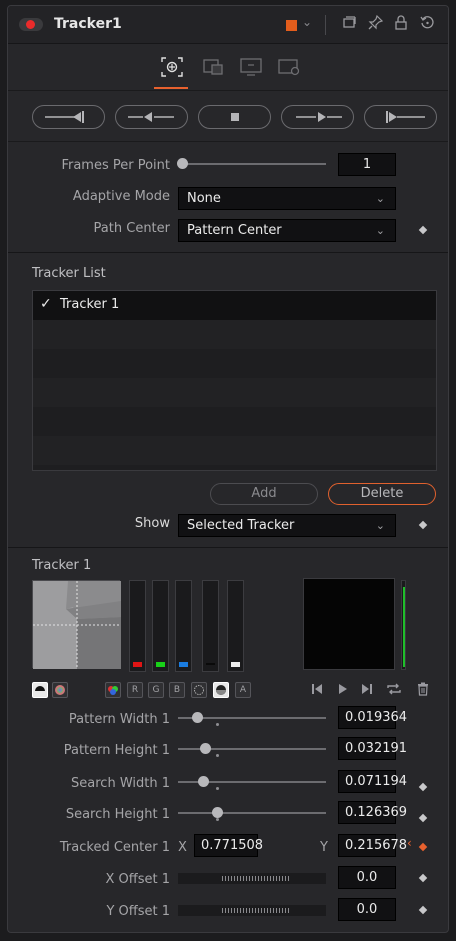 The width and height of the screenshot is (456, 941). I want to click on luminance-channel-button, so click(40, 690).